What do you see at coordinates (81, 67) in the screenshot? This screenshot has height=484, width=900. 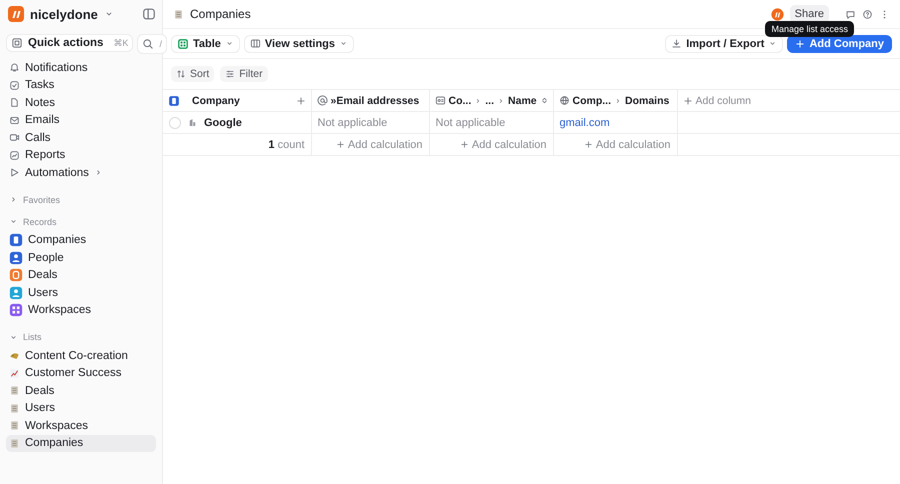 I see `nav-item: Notifications` at bounding box center [81, 67].